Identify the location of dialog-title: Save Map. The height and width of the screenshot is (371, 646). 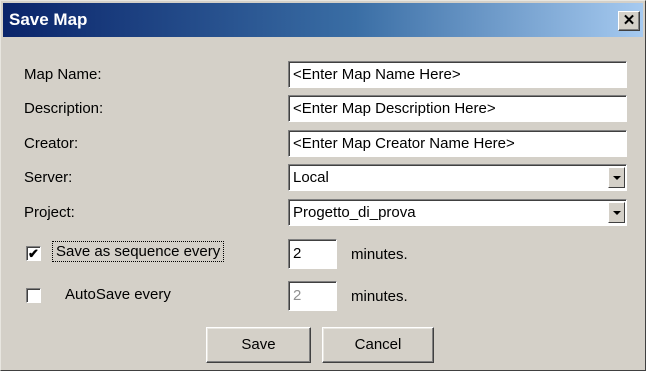
(48, 19).